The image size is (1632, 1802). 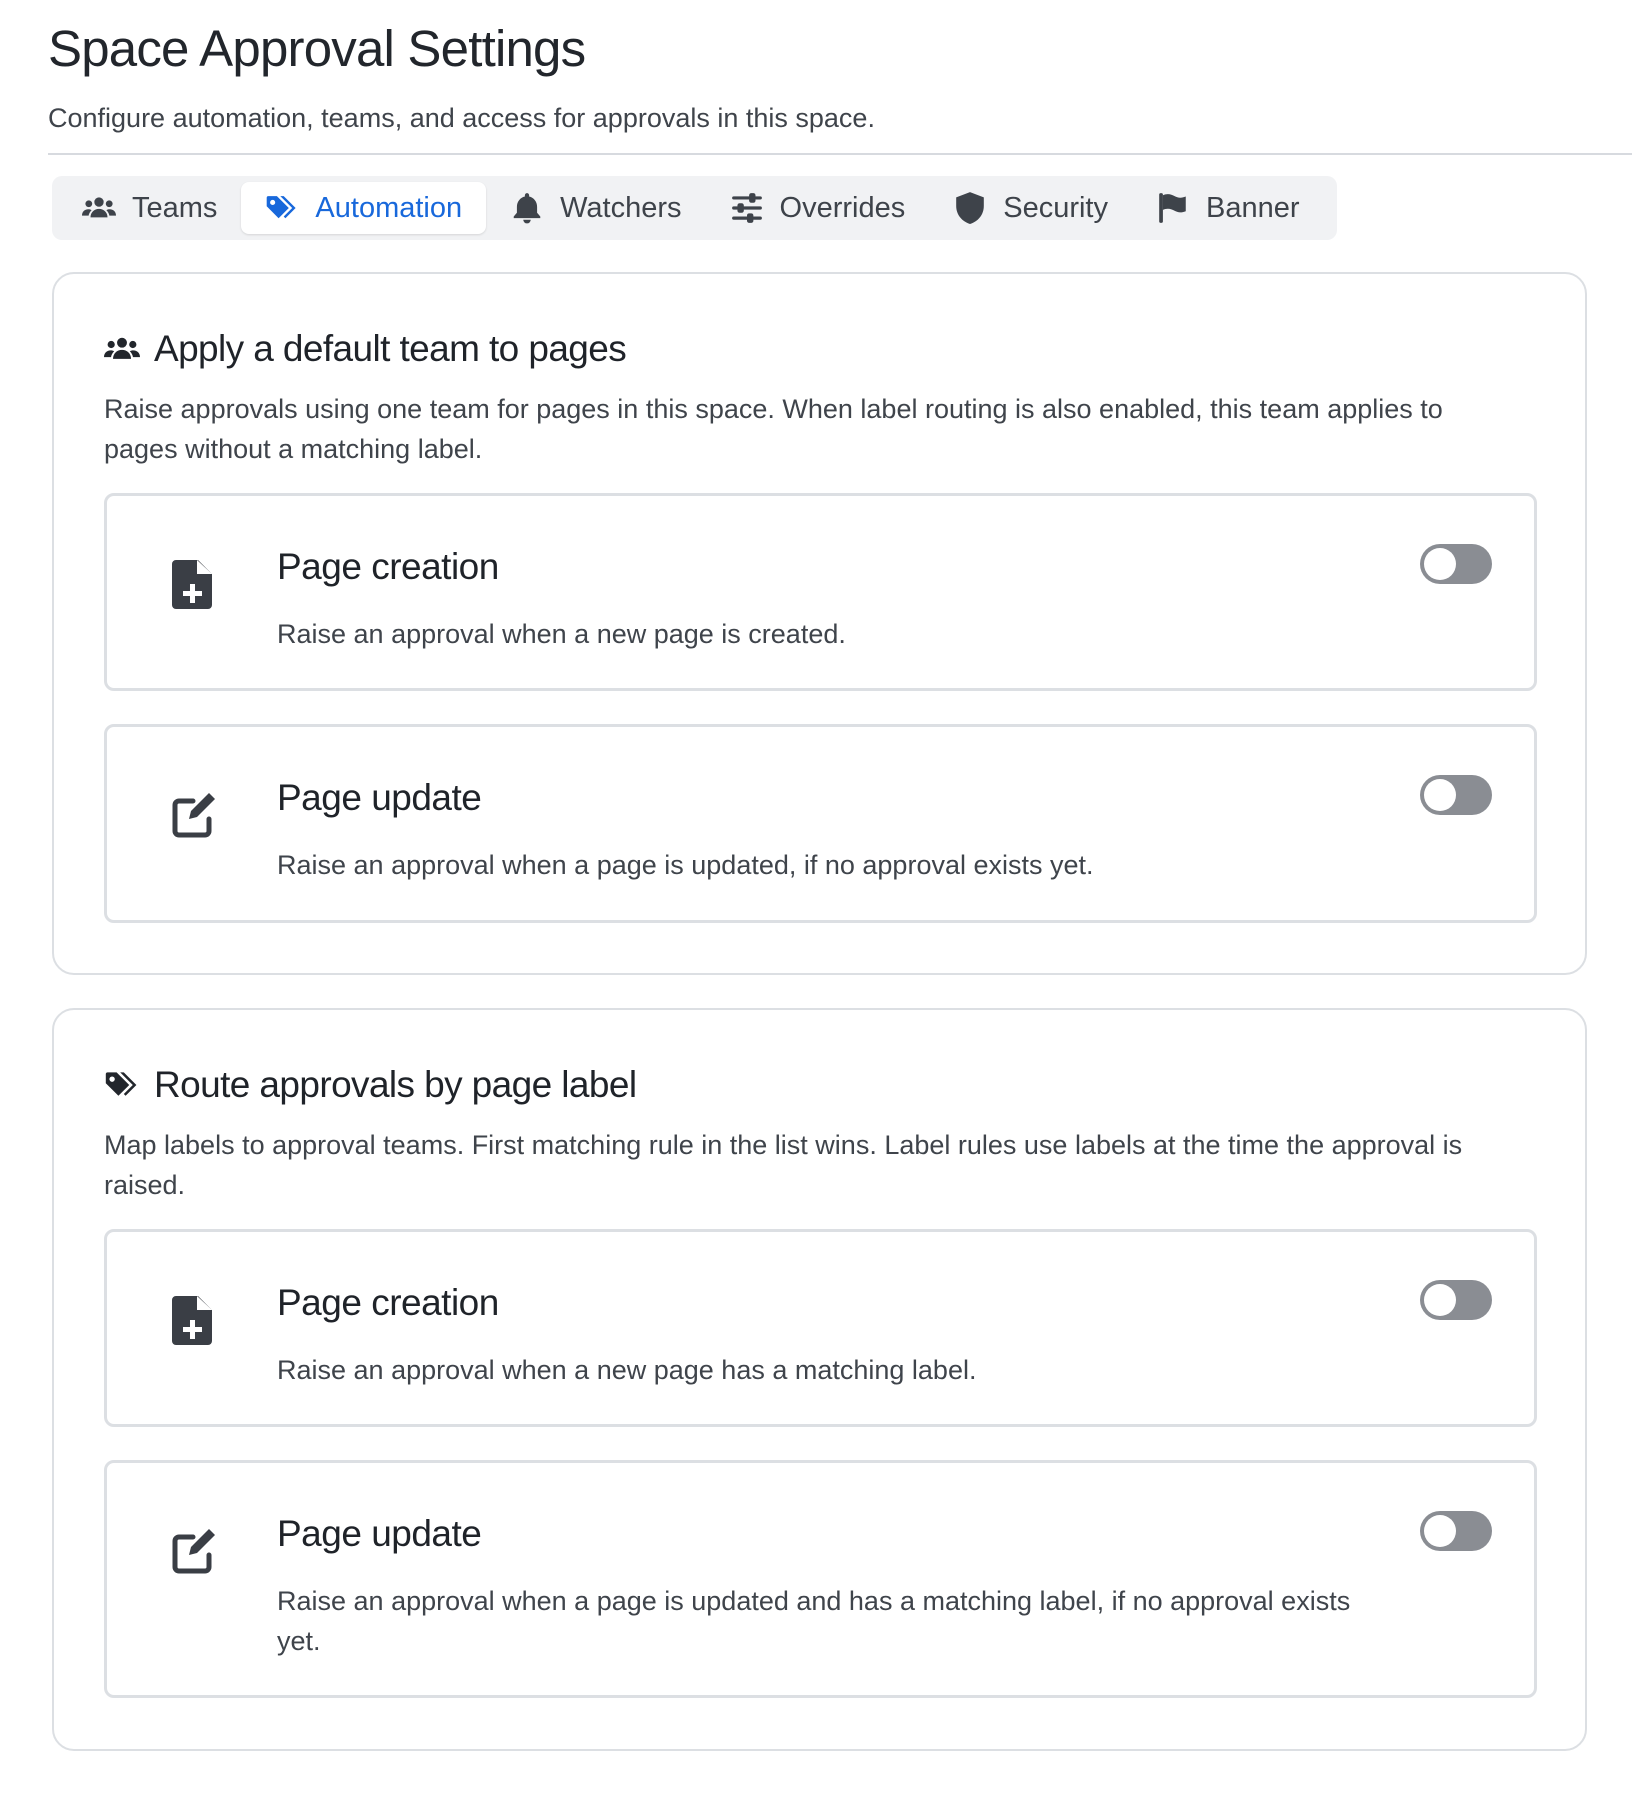 What do you see at coordinates (175, 207) in the screenshot?
I see `tab-label: Teams` at bounding box center [175, 207].